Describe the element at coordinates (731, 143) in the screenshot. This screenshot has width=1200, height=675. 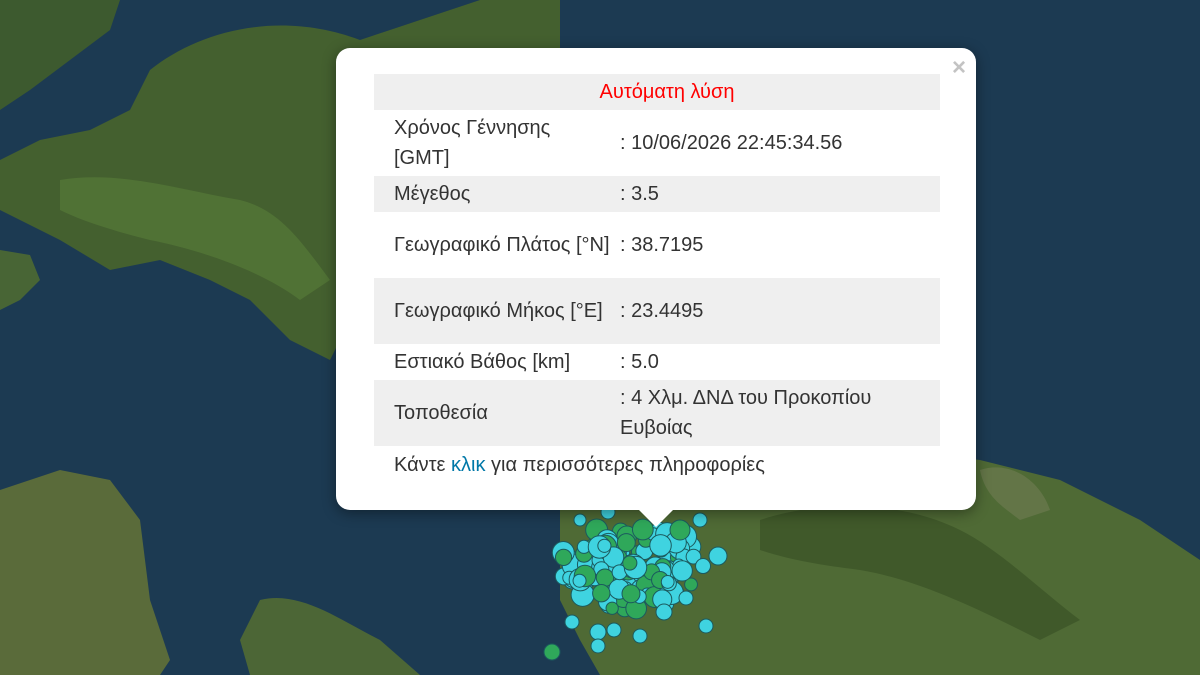
I see `value-origin-time: : 10/06/2026 22:45:34.56` at that location.